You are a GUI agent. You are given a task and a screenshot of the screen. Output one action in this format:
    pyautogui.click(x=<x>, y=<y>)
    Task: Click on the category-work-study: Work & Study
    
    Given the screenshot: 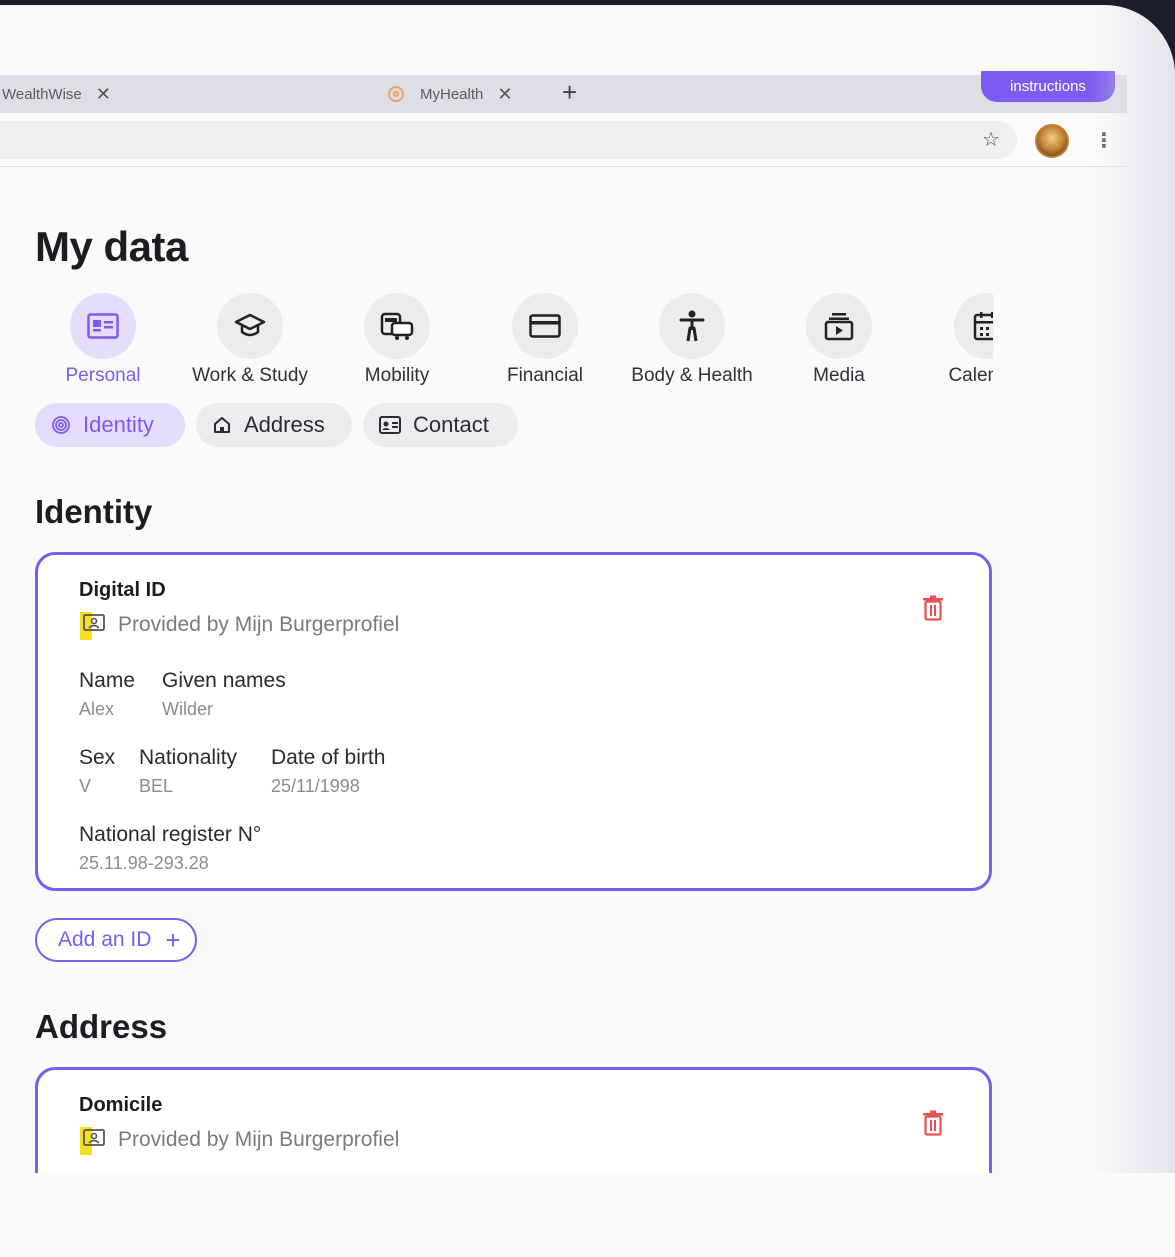 What is the action you would take?
    pyautogui.click(x=250, y=340)
    